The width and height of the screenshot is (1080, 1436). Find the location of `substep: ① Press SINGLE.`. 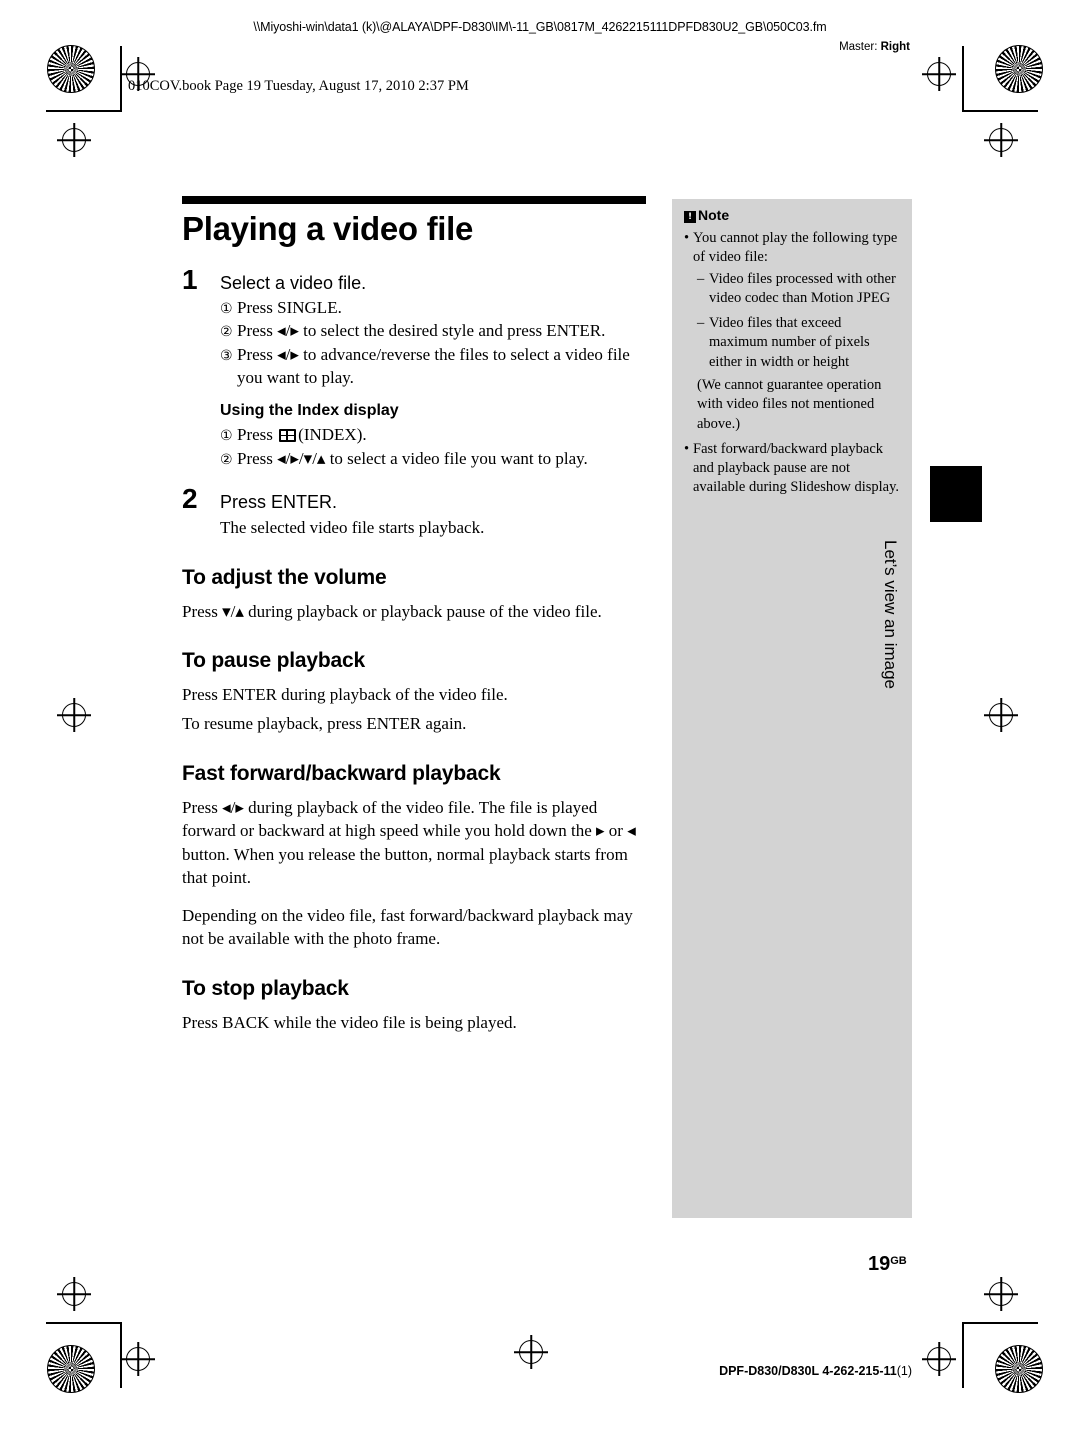

substep: ① Press SINGLE. is located at coordinates (436, 308).